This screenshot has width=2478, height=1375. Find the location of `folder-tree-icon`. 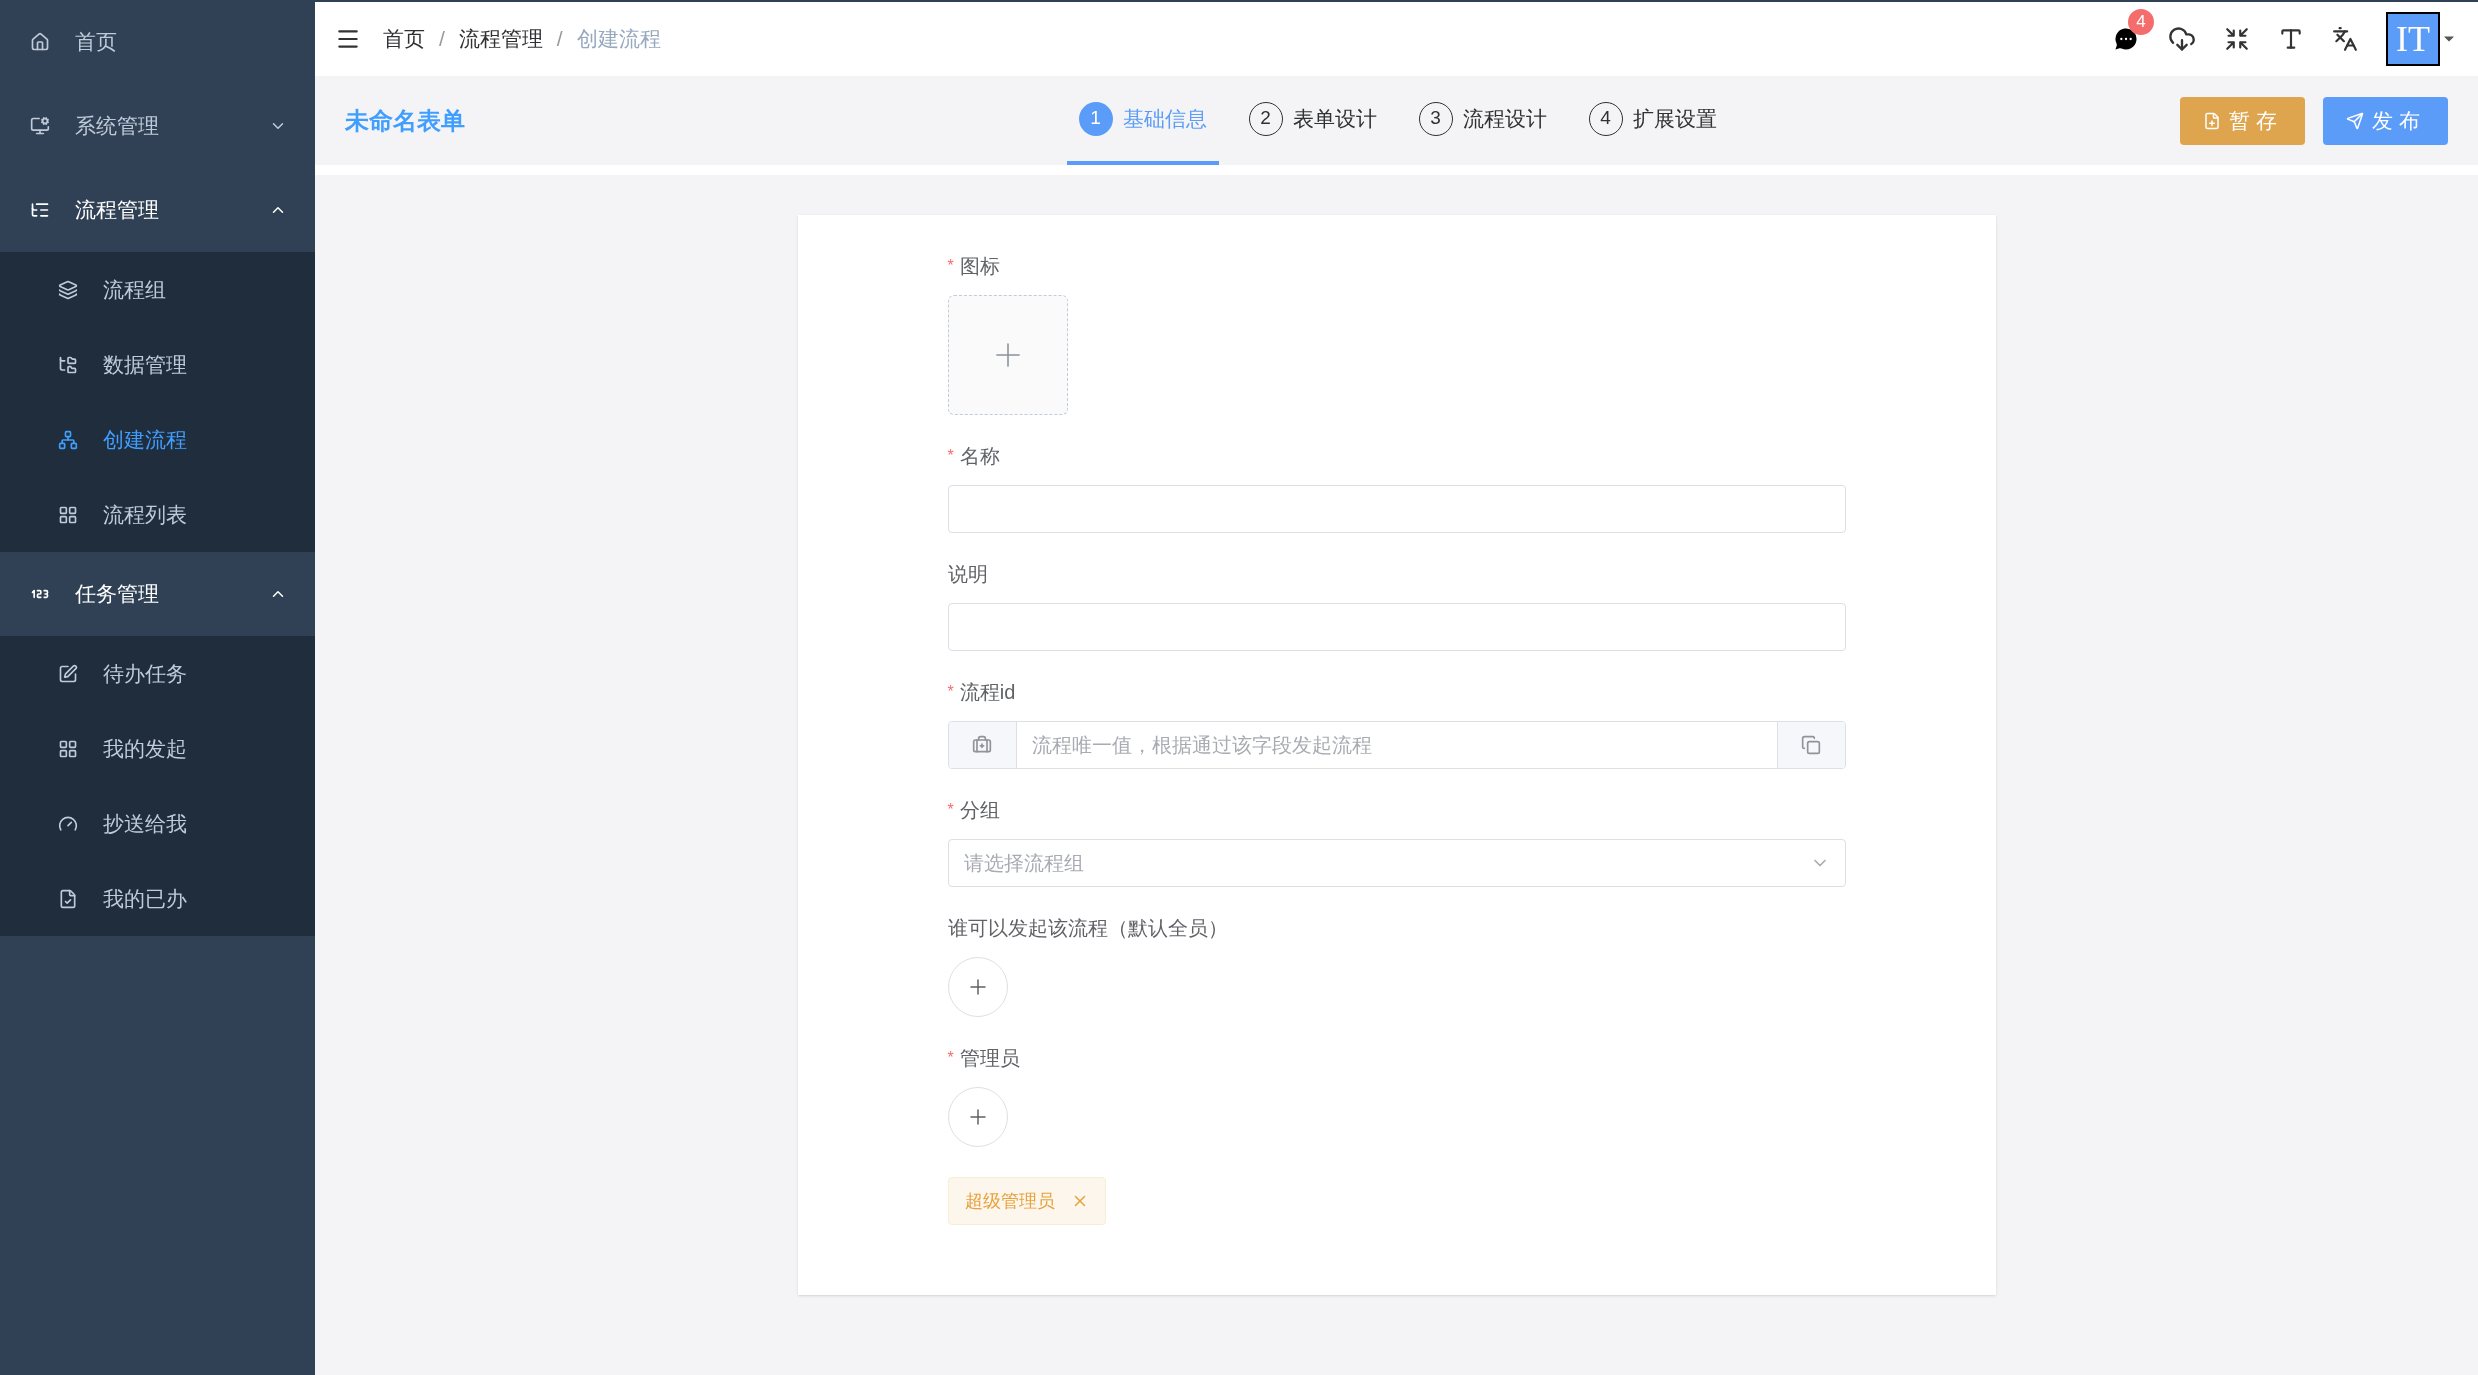

folder-tree-icon is located at coordinates (68, 364).